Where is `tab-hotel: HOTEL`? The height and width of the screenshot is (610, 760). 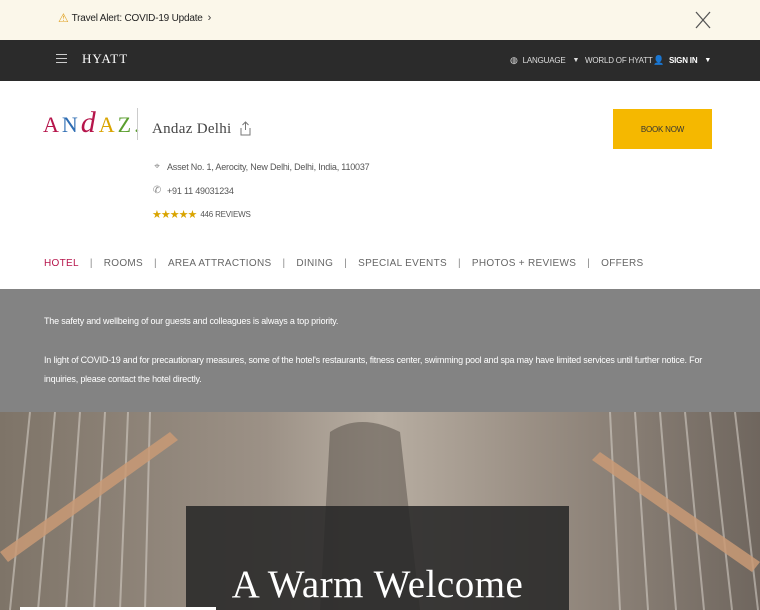
tab-hotel: HOTEL is located at coordinates (61, 263).